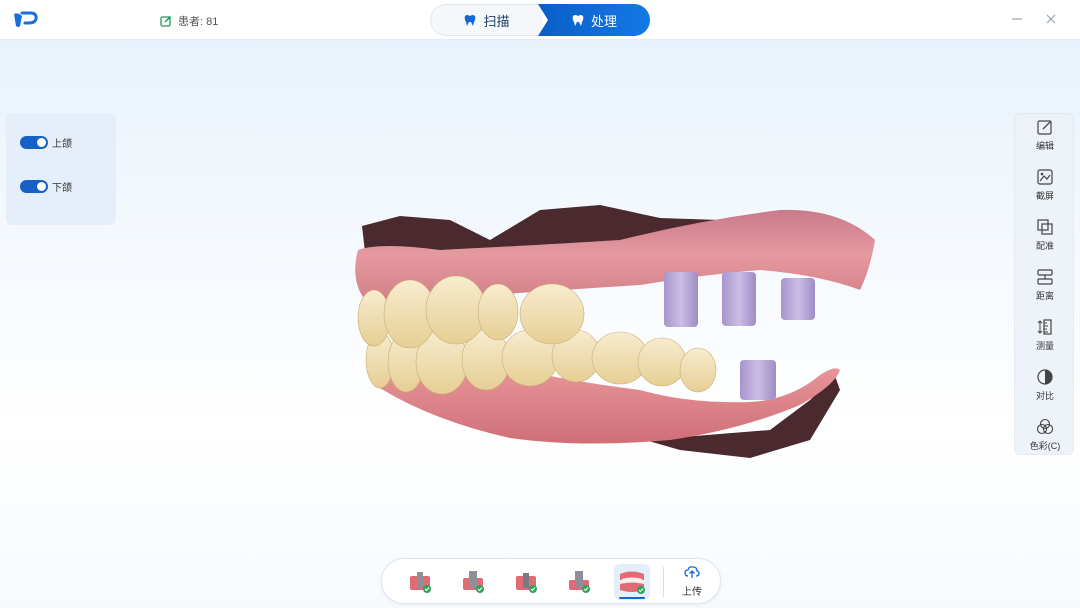 This screenshot has width=1080, height=608. I want to click on title-bar: 患者: 81 扫描 处理, so click(540, 20).